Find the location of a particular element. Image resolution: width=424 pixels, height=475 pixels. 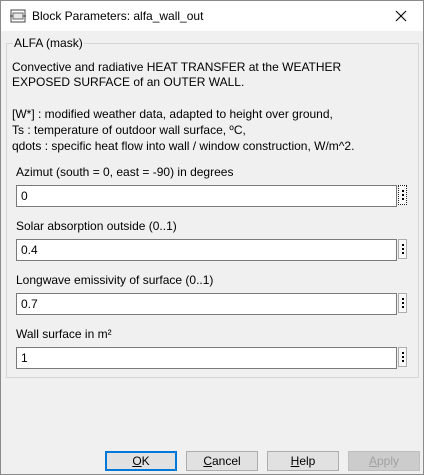

solar-absorption-input is located at coordinates (202, 250).